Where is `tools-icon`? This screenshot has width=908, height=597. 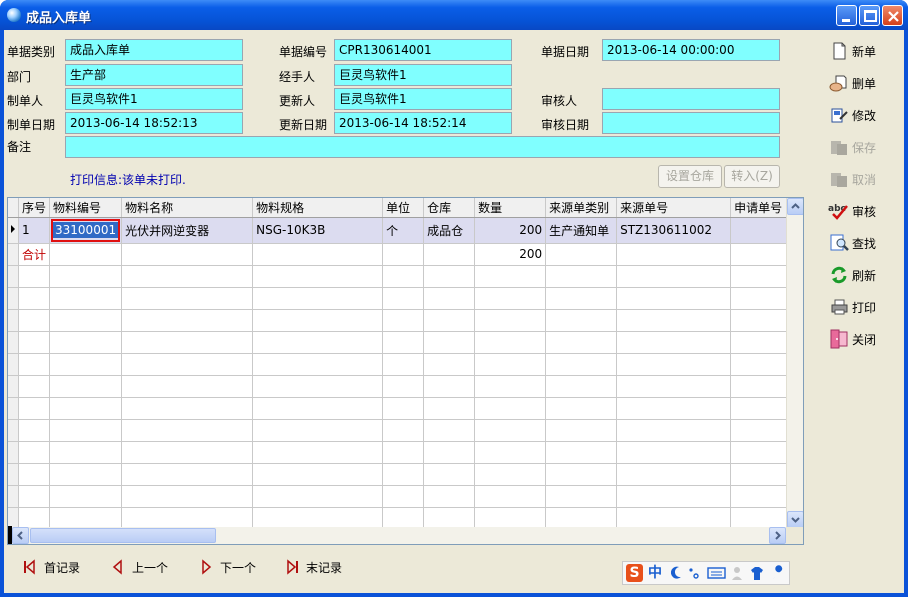
tools-icon is located at coordinates (778, 575).